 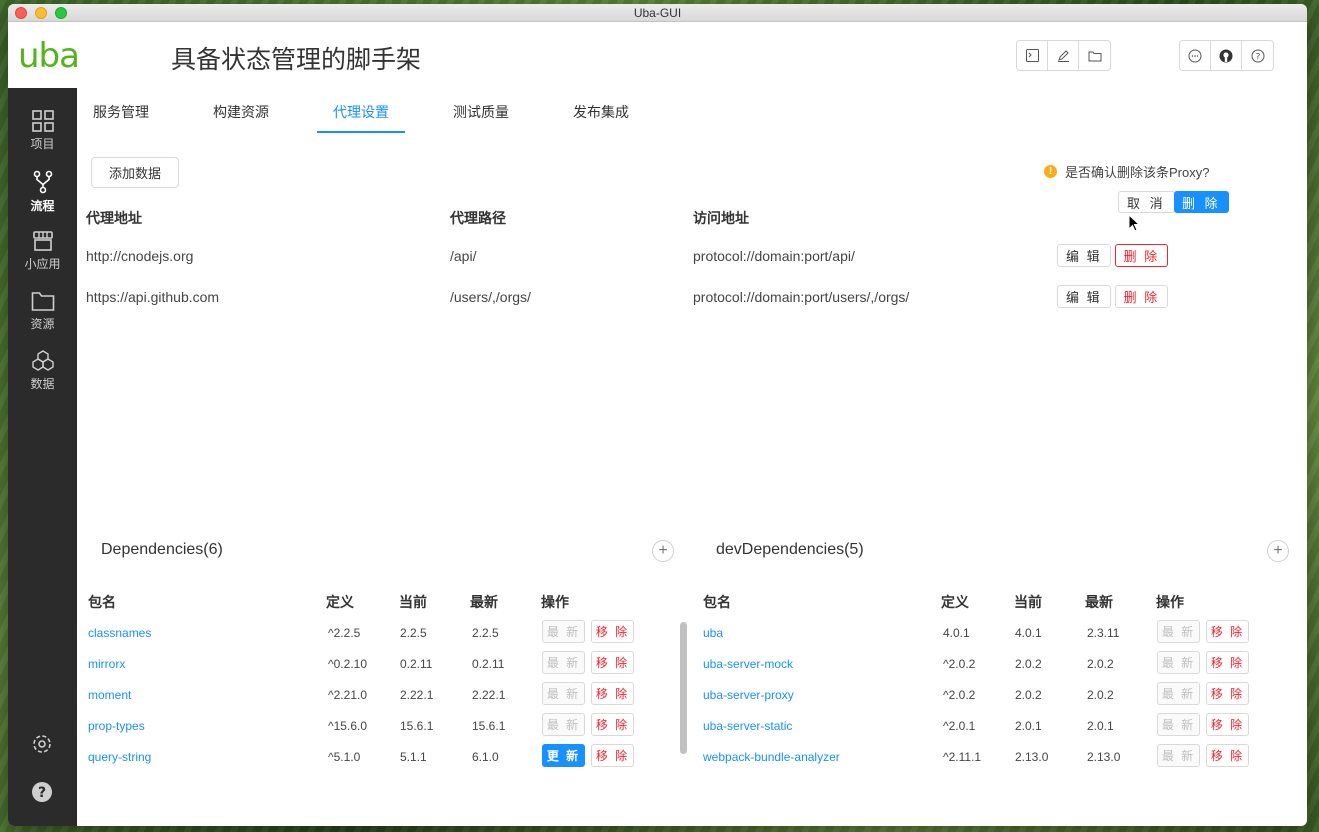 I want to click on proxy-address: https://api.github.com, so click(x=153, y=297).